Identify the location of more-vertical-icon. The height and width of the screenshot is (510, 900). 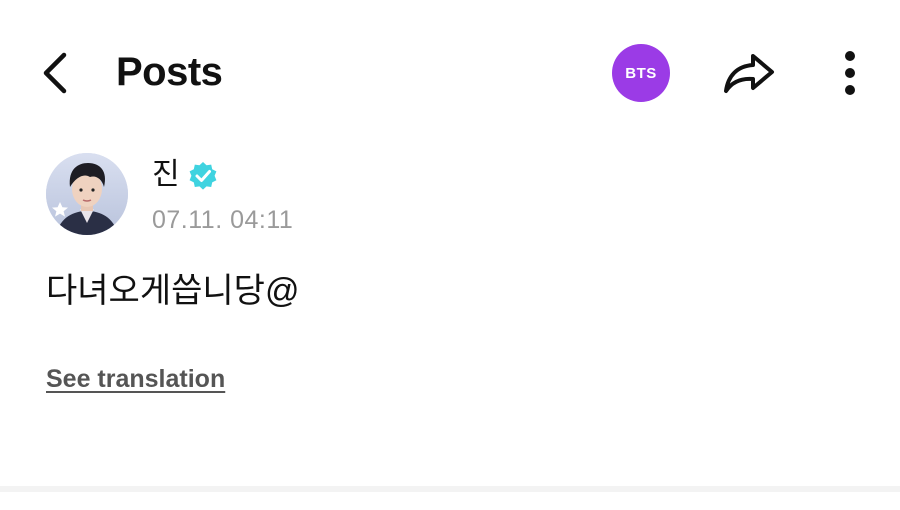
(850, 73).